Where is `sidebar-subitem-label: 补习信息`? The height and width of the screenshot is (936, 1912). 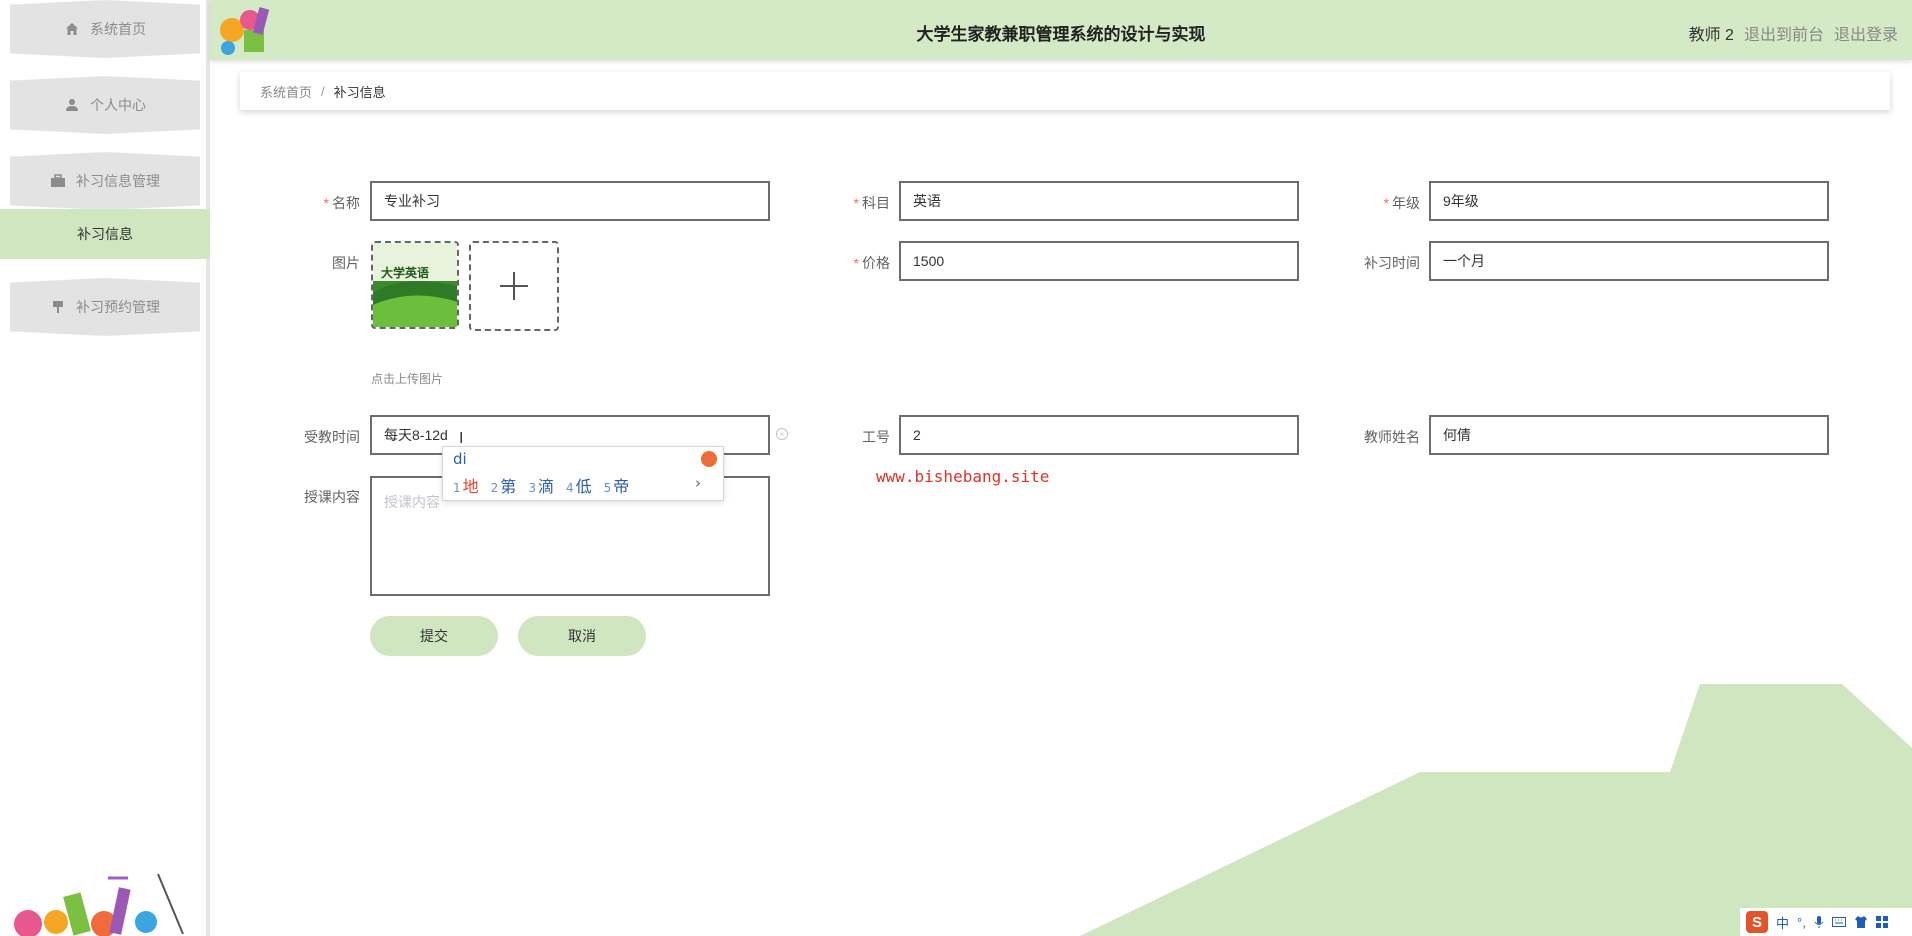 sidebar-subitem-label: 补习信息 is located at coordinates (105, 234).